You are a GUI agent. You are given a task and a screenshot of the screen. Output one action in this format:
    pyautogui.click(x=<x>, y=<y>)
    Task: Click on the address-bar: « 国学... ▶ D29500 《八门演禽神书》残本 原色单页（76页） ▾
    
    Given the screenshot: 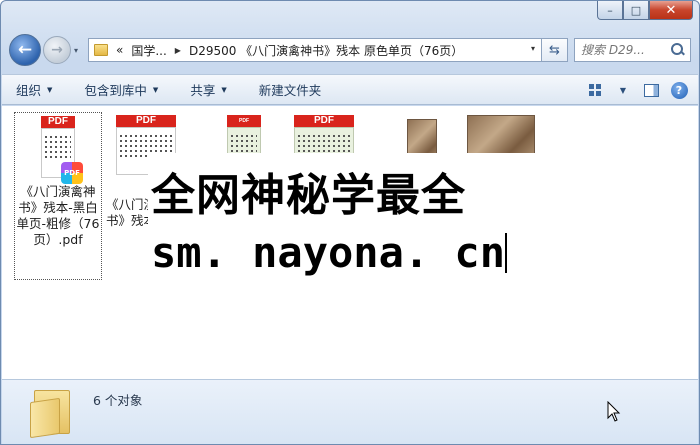 What is the action you would take?
    pyautogui.click(x=315, y=50)
    